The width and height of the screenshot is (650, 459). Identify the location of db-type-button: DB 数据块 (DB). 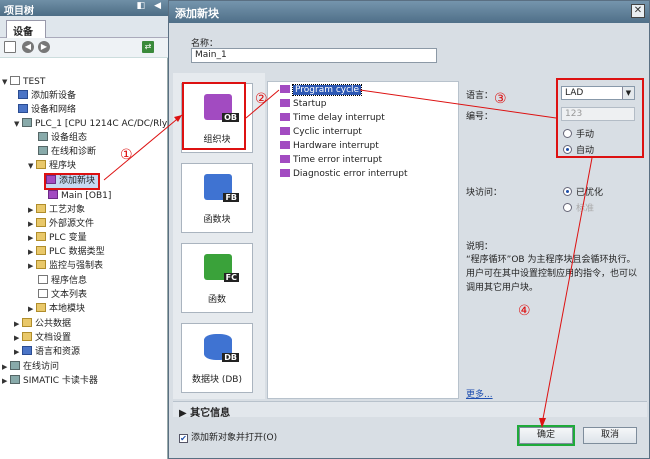
(217, 358).